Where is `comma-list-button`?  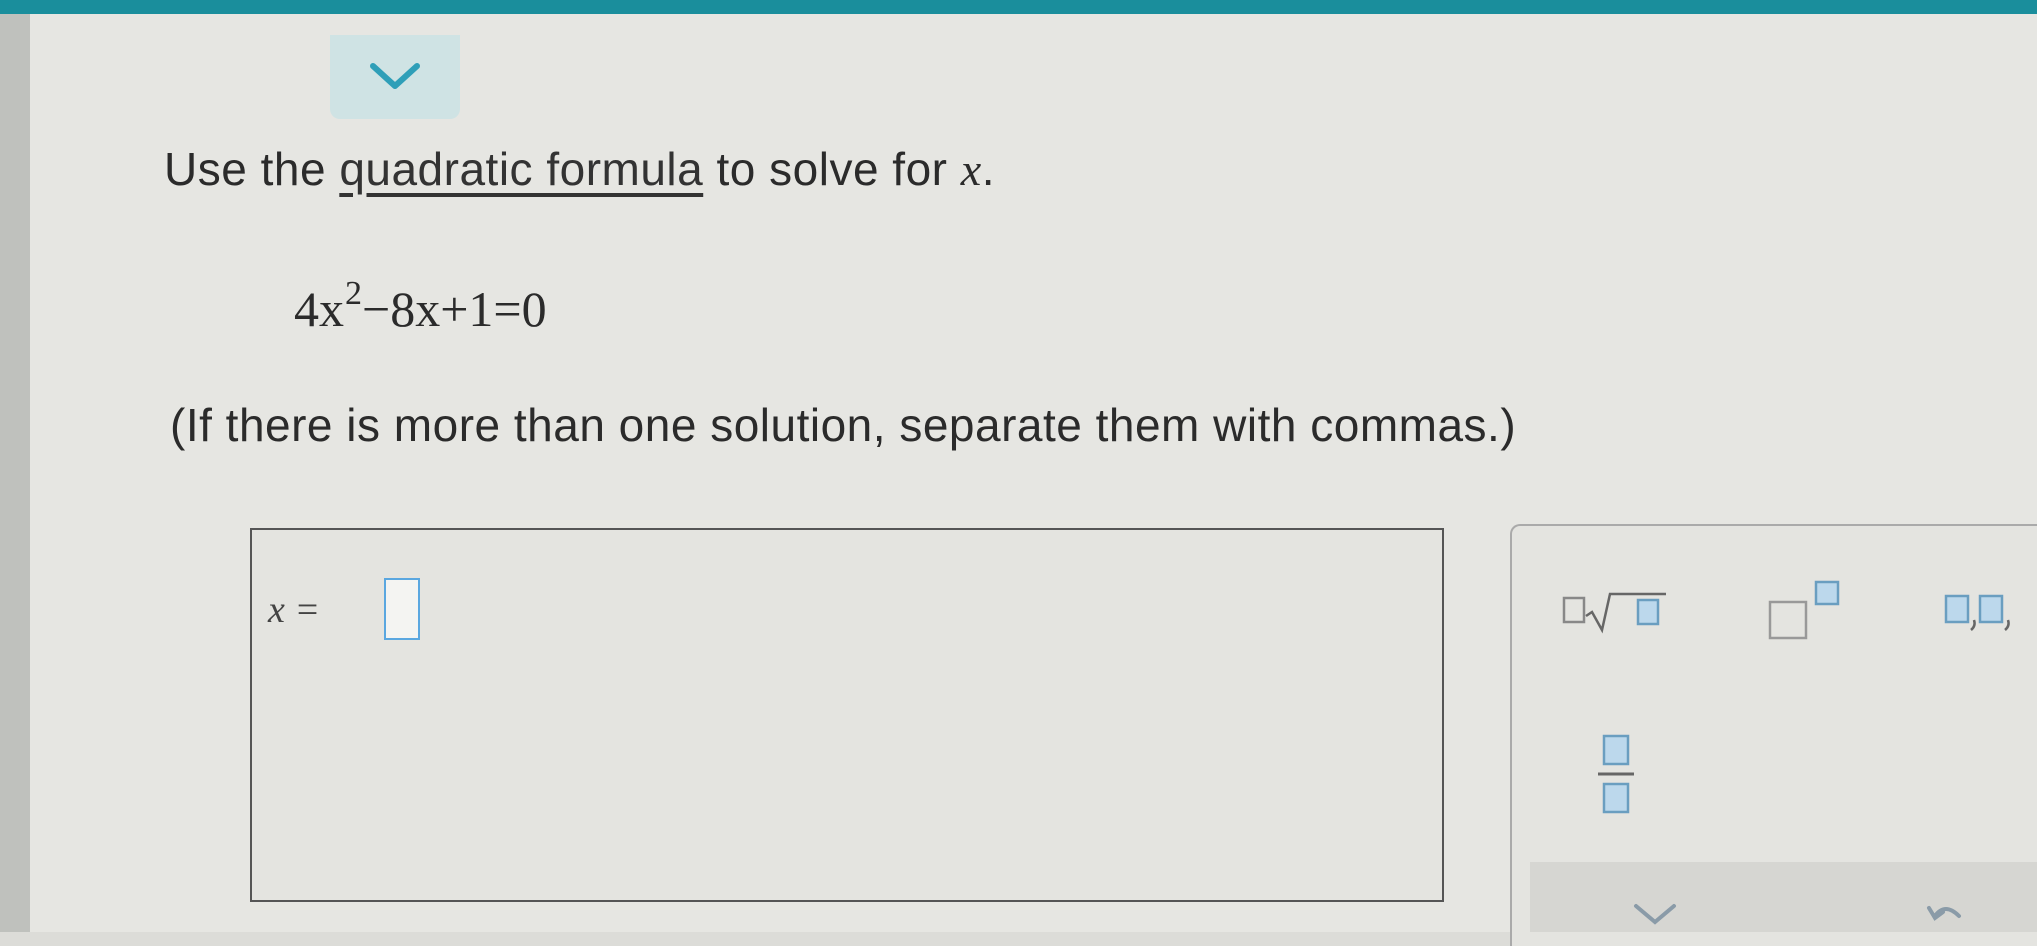
comma-list-button is located at coordinates (1980, 612).